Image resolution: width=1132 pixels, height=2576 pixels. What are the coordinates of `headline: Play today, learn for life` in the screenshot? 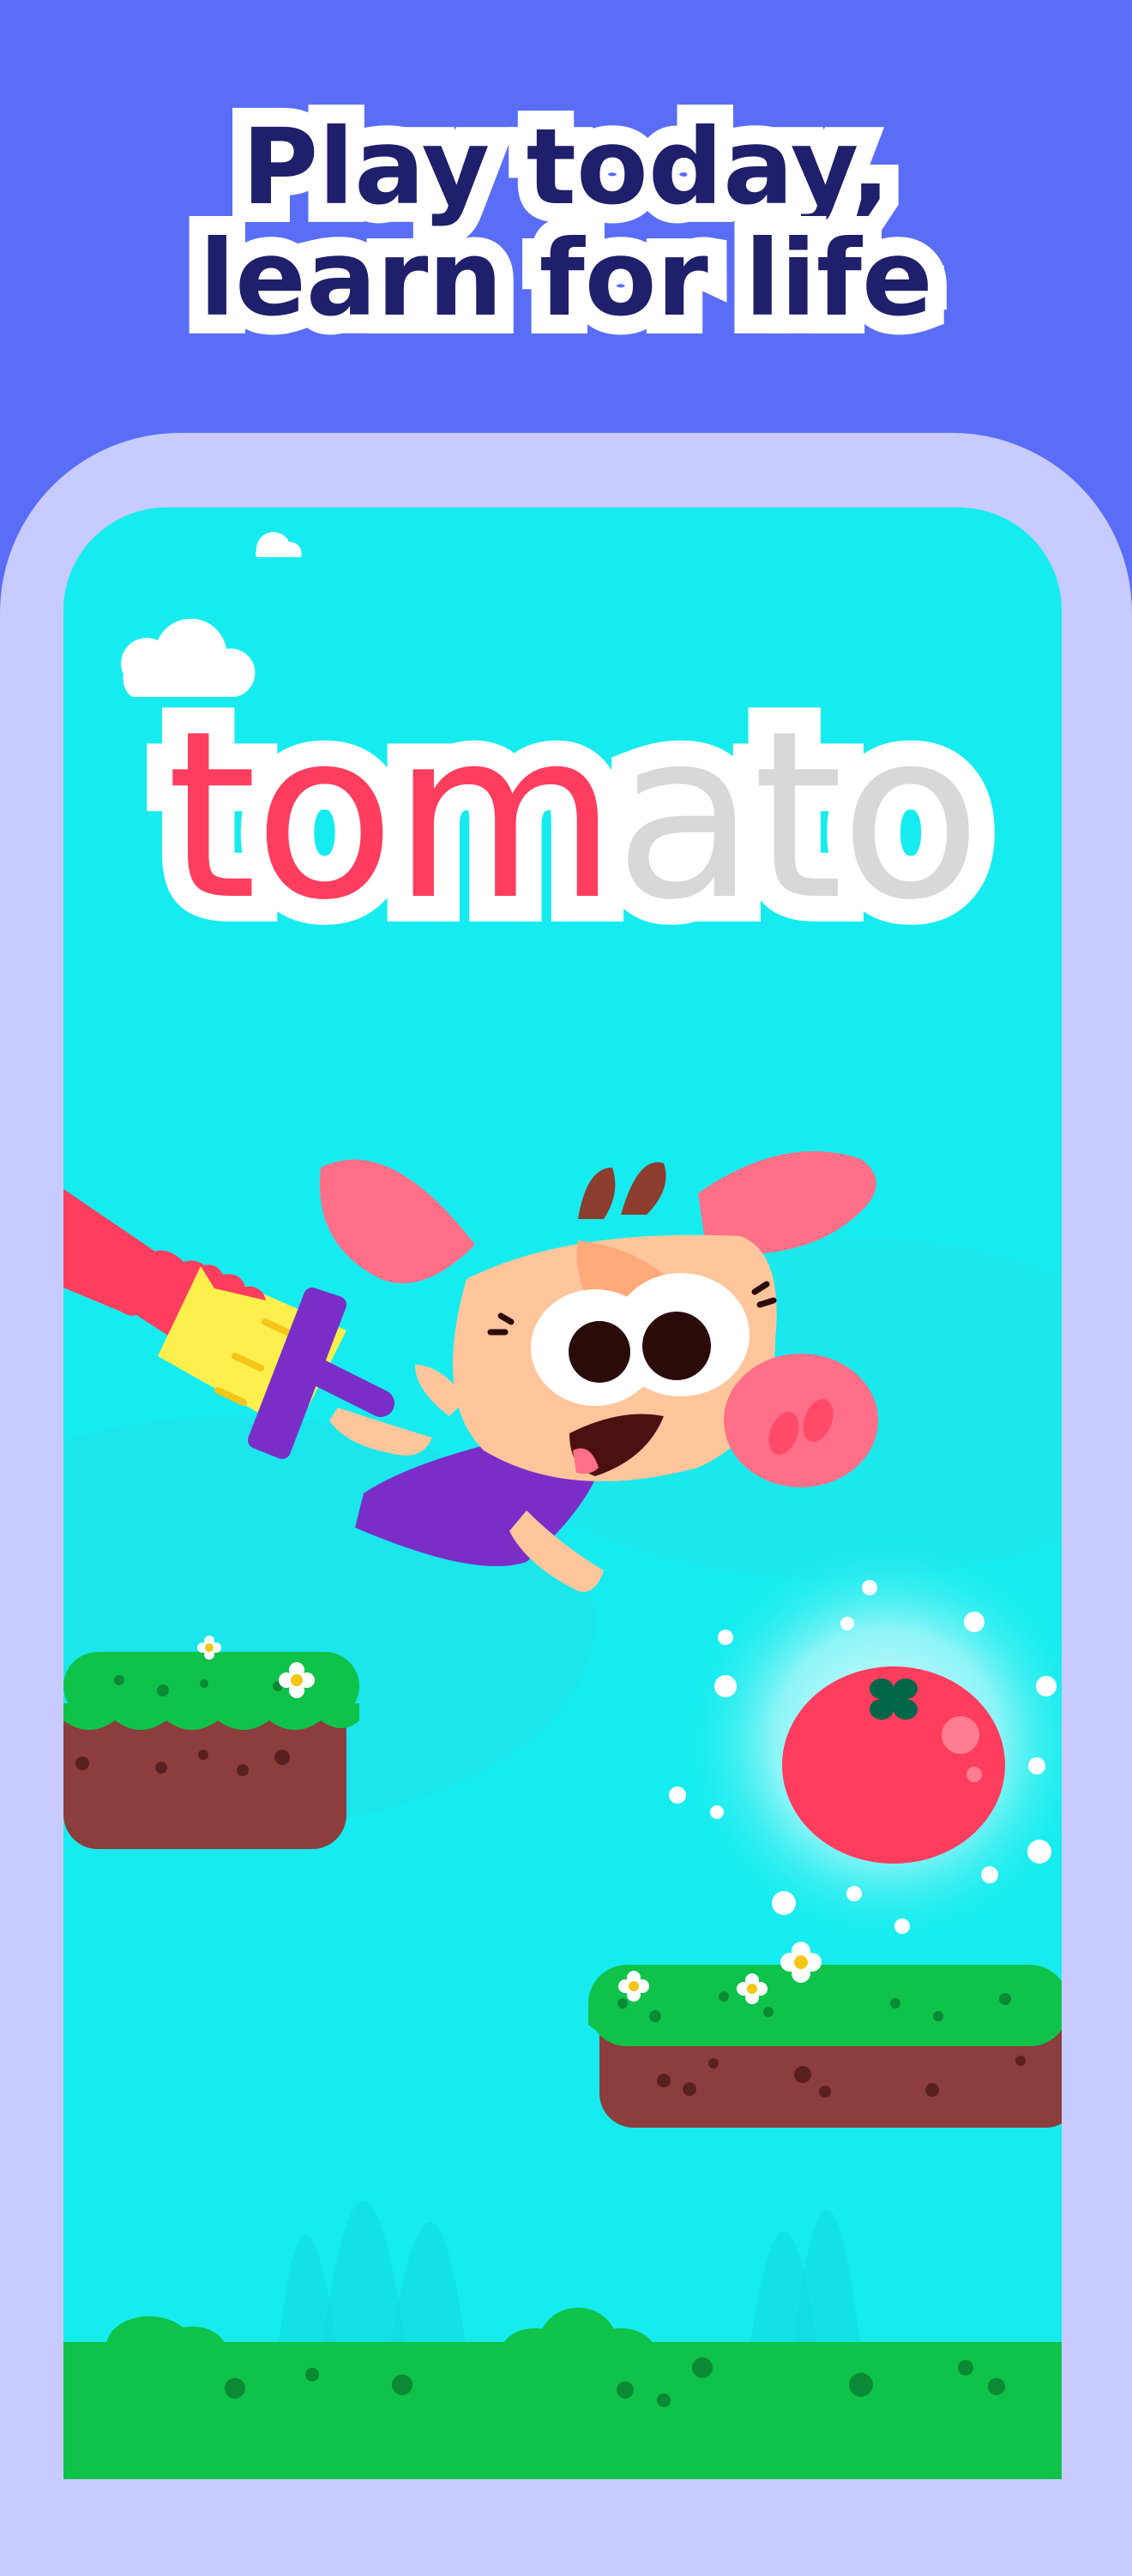 It's located at (566, 223).